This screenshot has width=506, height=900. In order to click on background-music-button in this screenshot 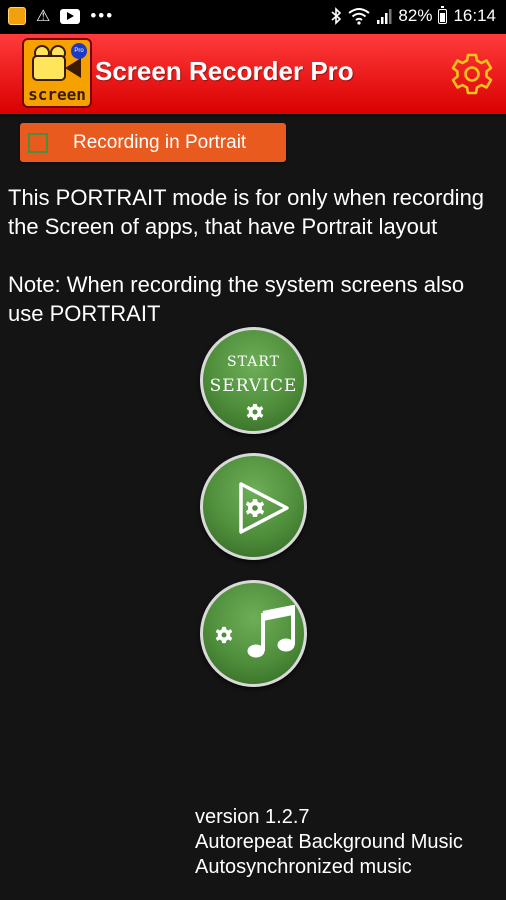, I will do `click(253, 633)`.